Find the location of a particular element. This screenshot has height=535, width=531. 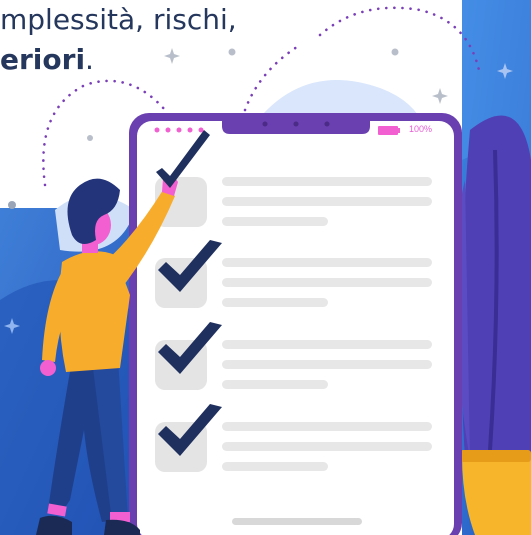

home-indicator is located at coordinates (297, 521).